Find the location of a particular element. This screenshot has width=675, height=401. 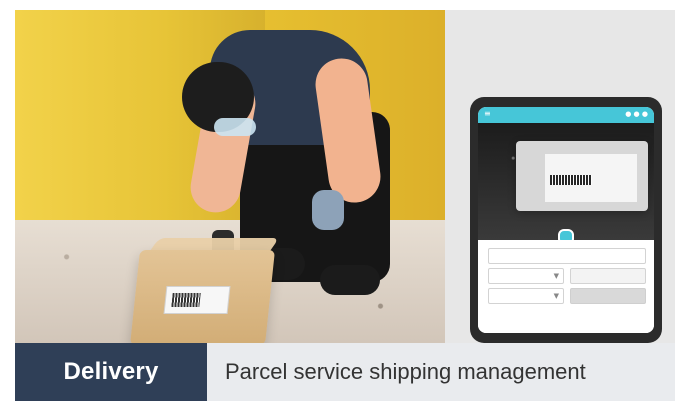

banner-category: Delivery is located at coordinates (111, 372).